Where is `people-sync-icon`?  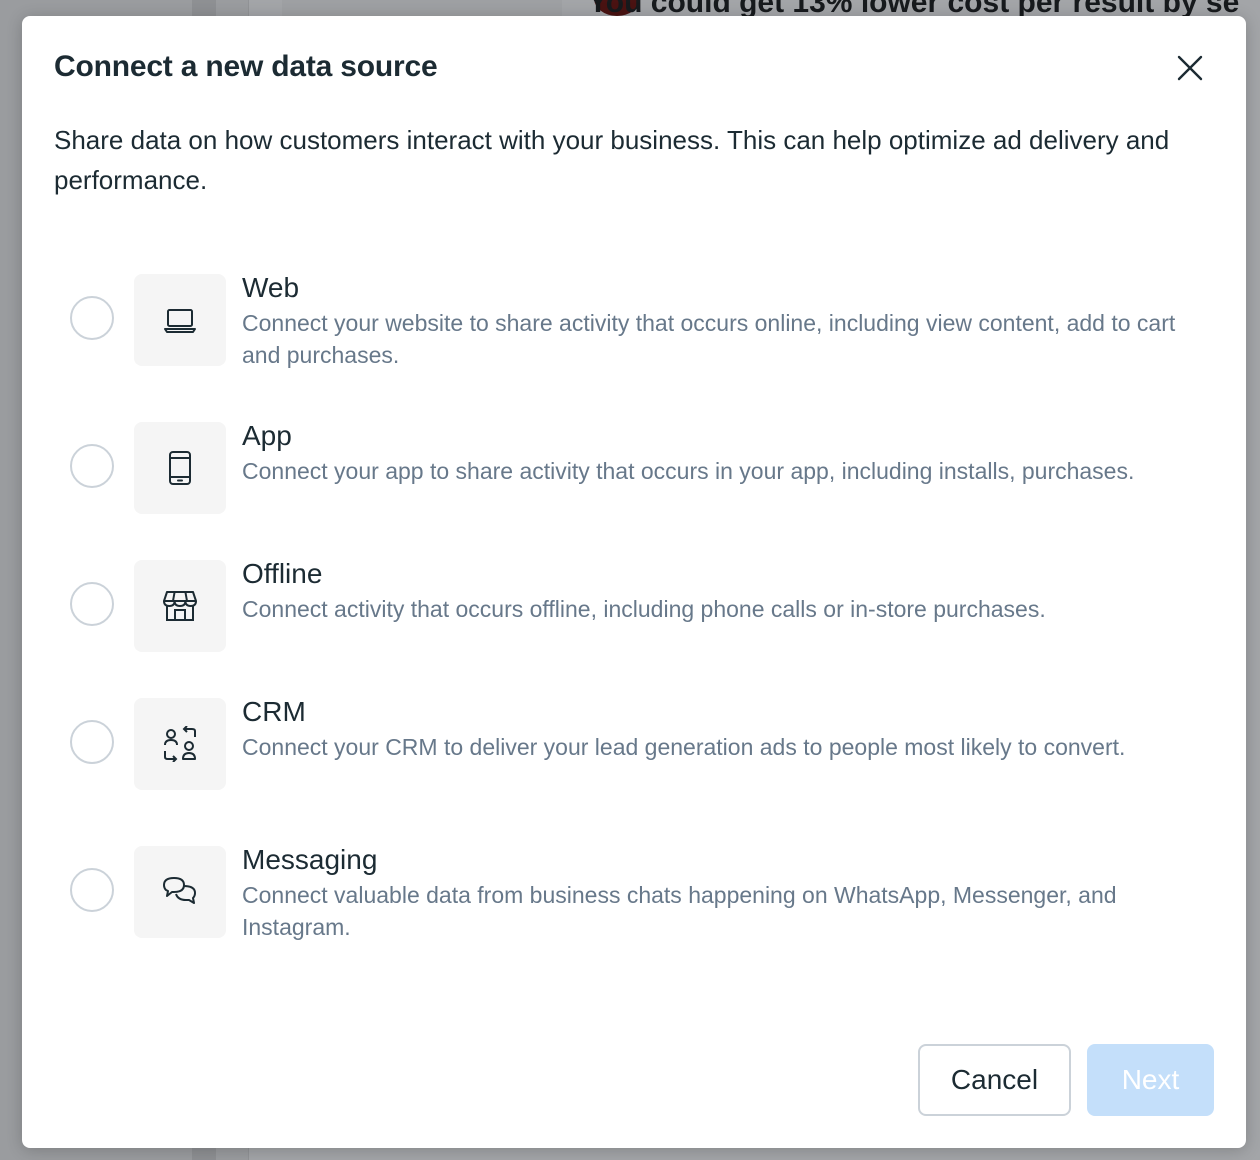
people-sync-icon is located at coordinates (180, 744).